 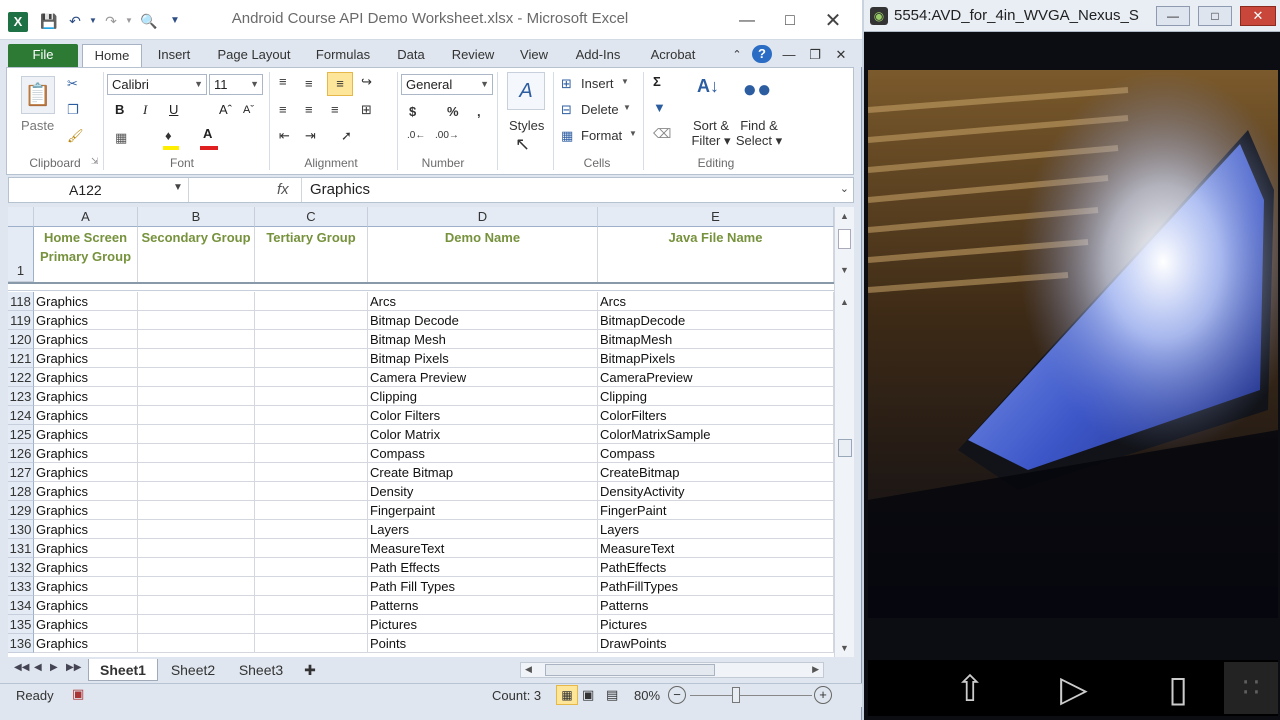 I want to click on name-box: A122, so click(x=99, y=190).